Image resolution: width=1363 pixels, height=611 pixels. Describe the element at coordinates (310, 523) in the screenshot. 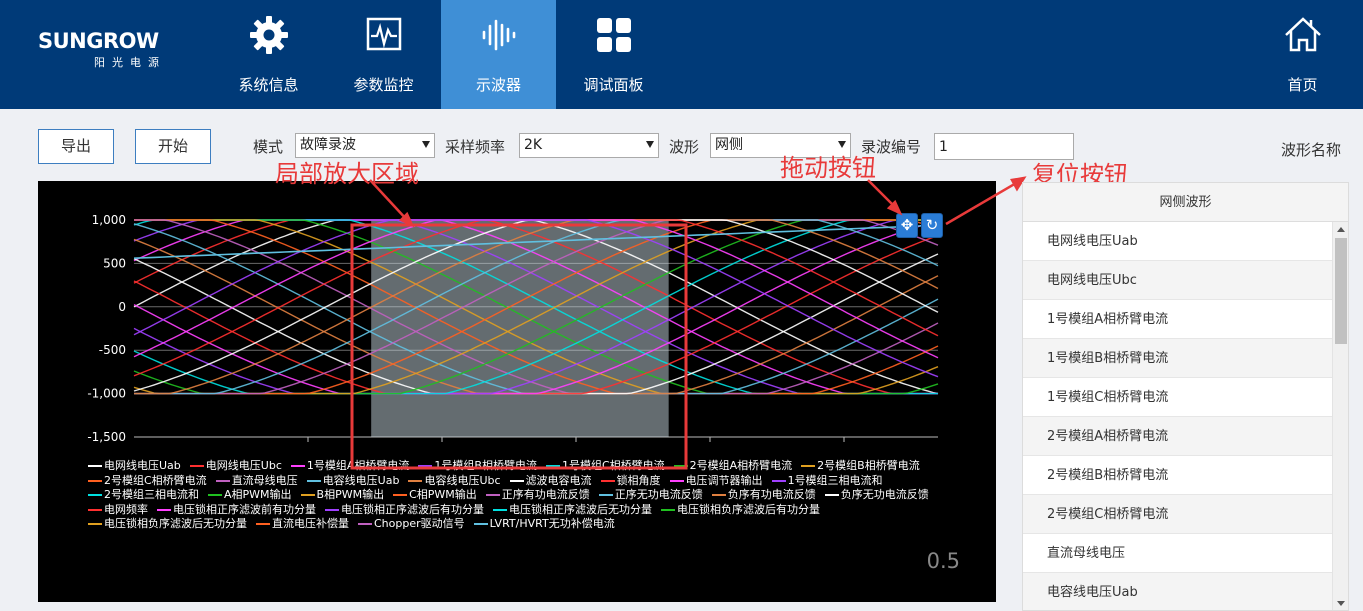

I see `legend-label: 直流电压补偿量` at that location.